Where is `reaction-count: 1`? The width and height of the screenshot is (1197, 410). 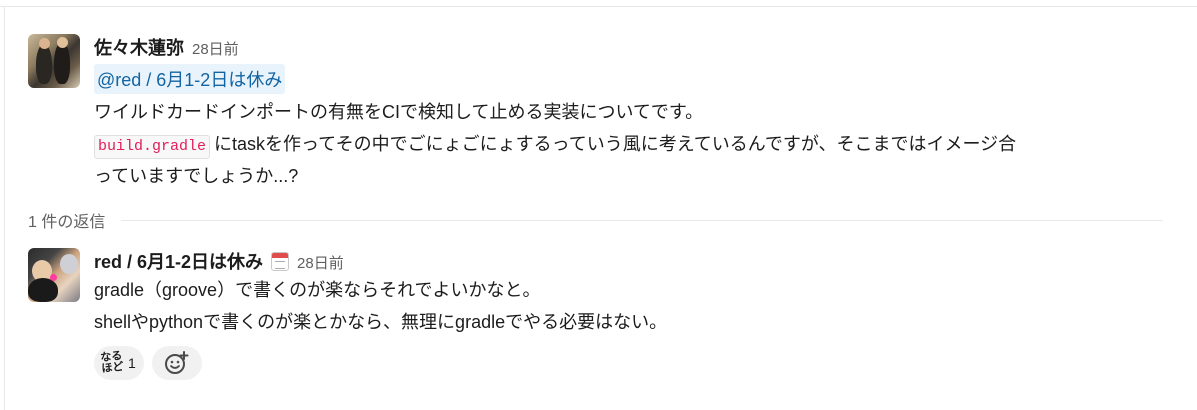
reaction-count: 1 is located at coordinates (132, 363).